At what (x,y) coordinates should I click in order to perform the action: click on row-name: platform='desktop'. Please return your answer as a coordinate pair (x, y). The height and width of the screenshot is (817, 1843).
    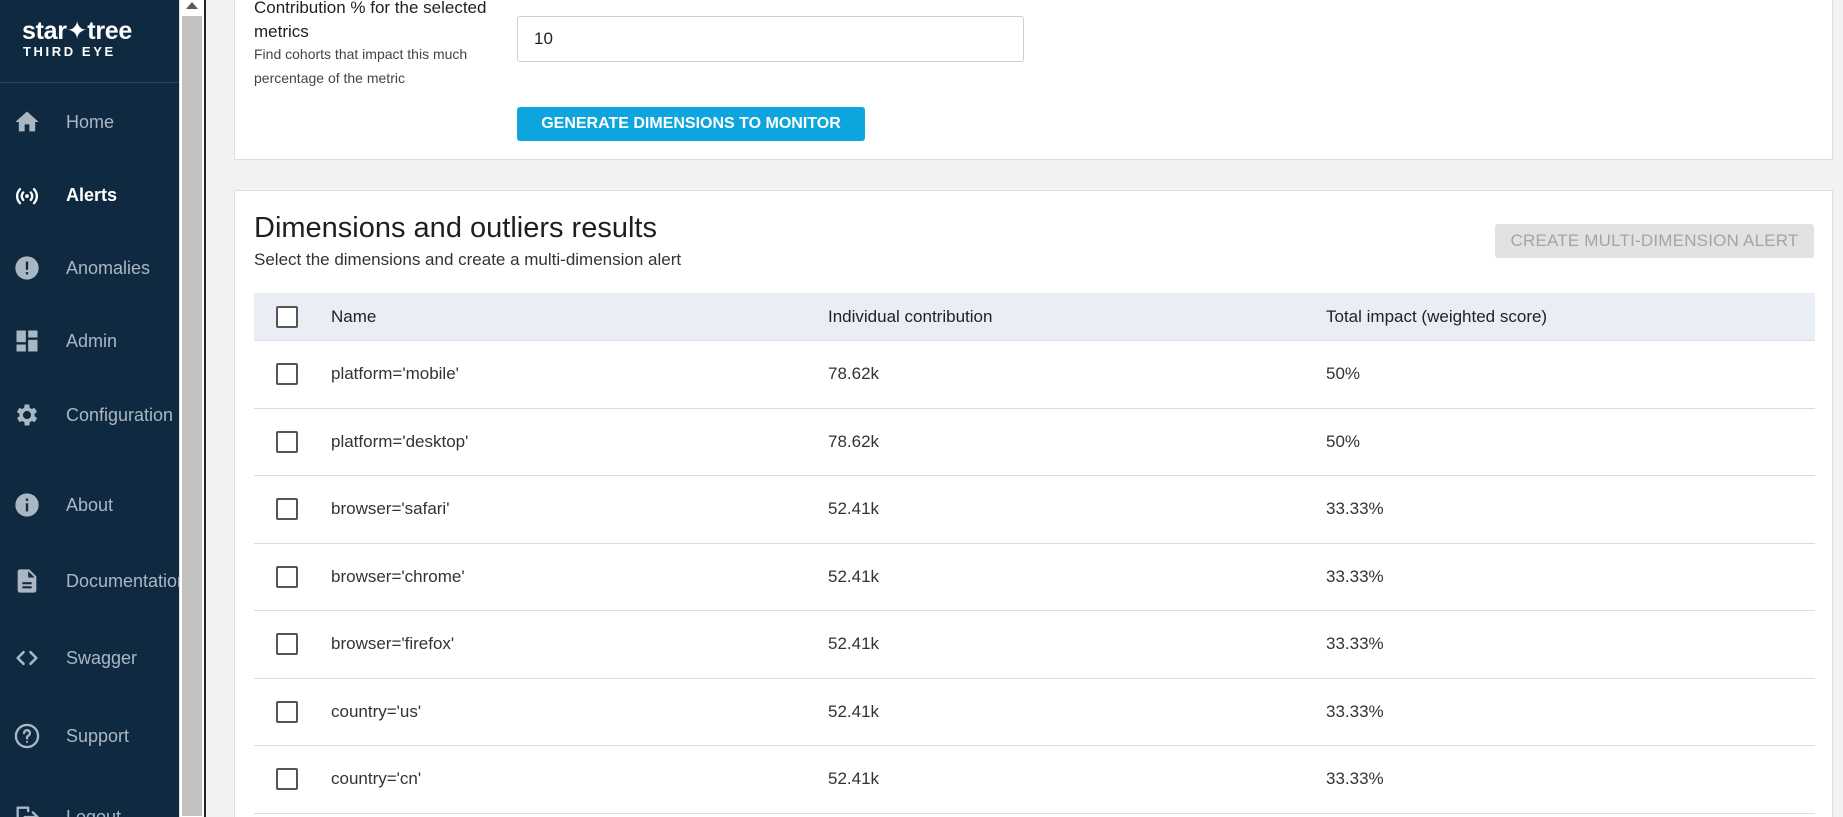
    Looking at the image, I should click on (400, 441).